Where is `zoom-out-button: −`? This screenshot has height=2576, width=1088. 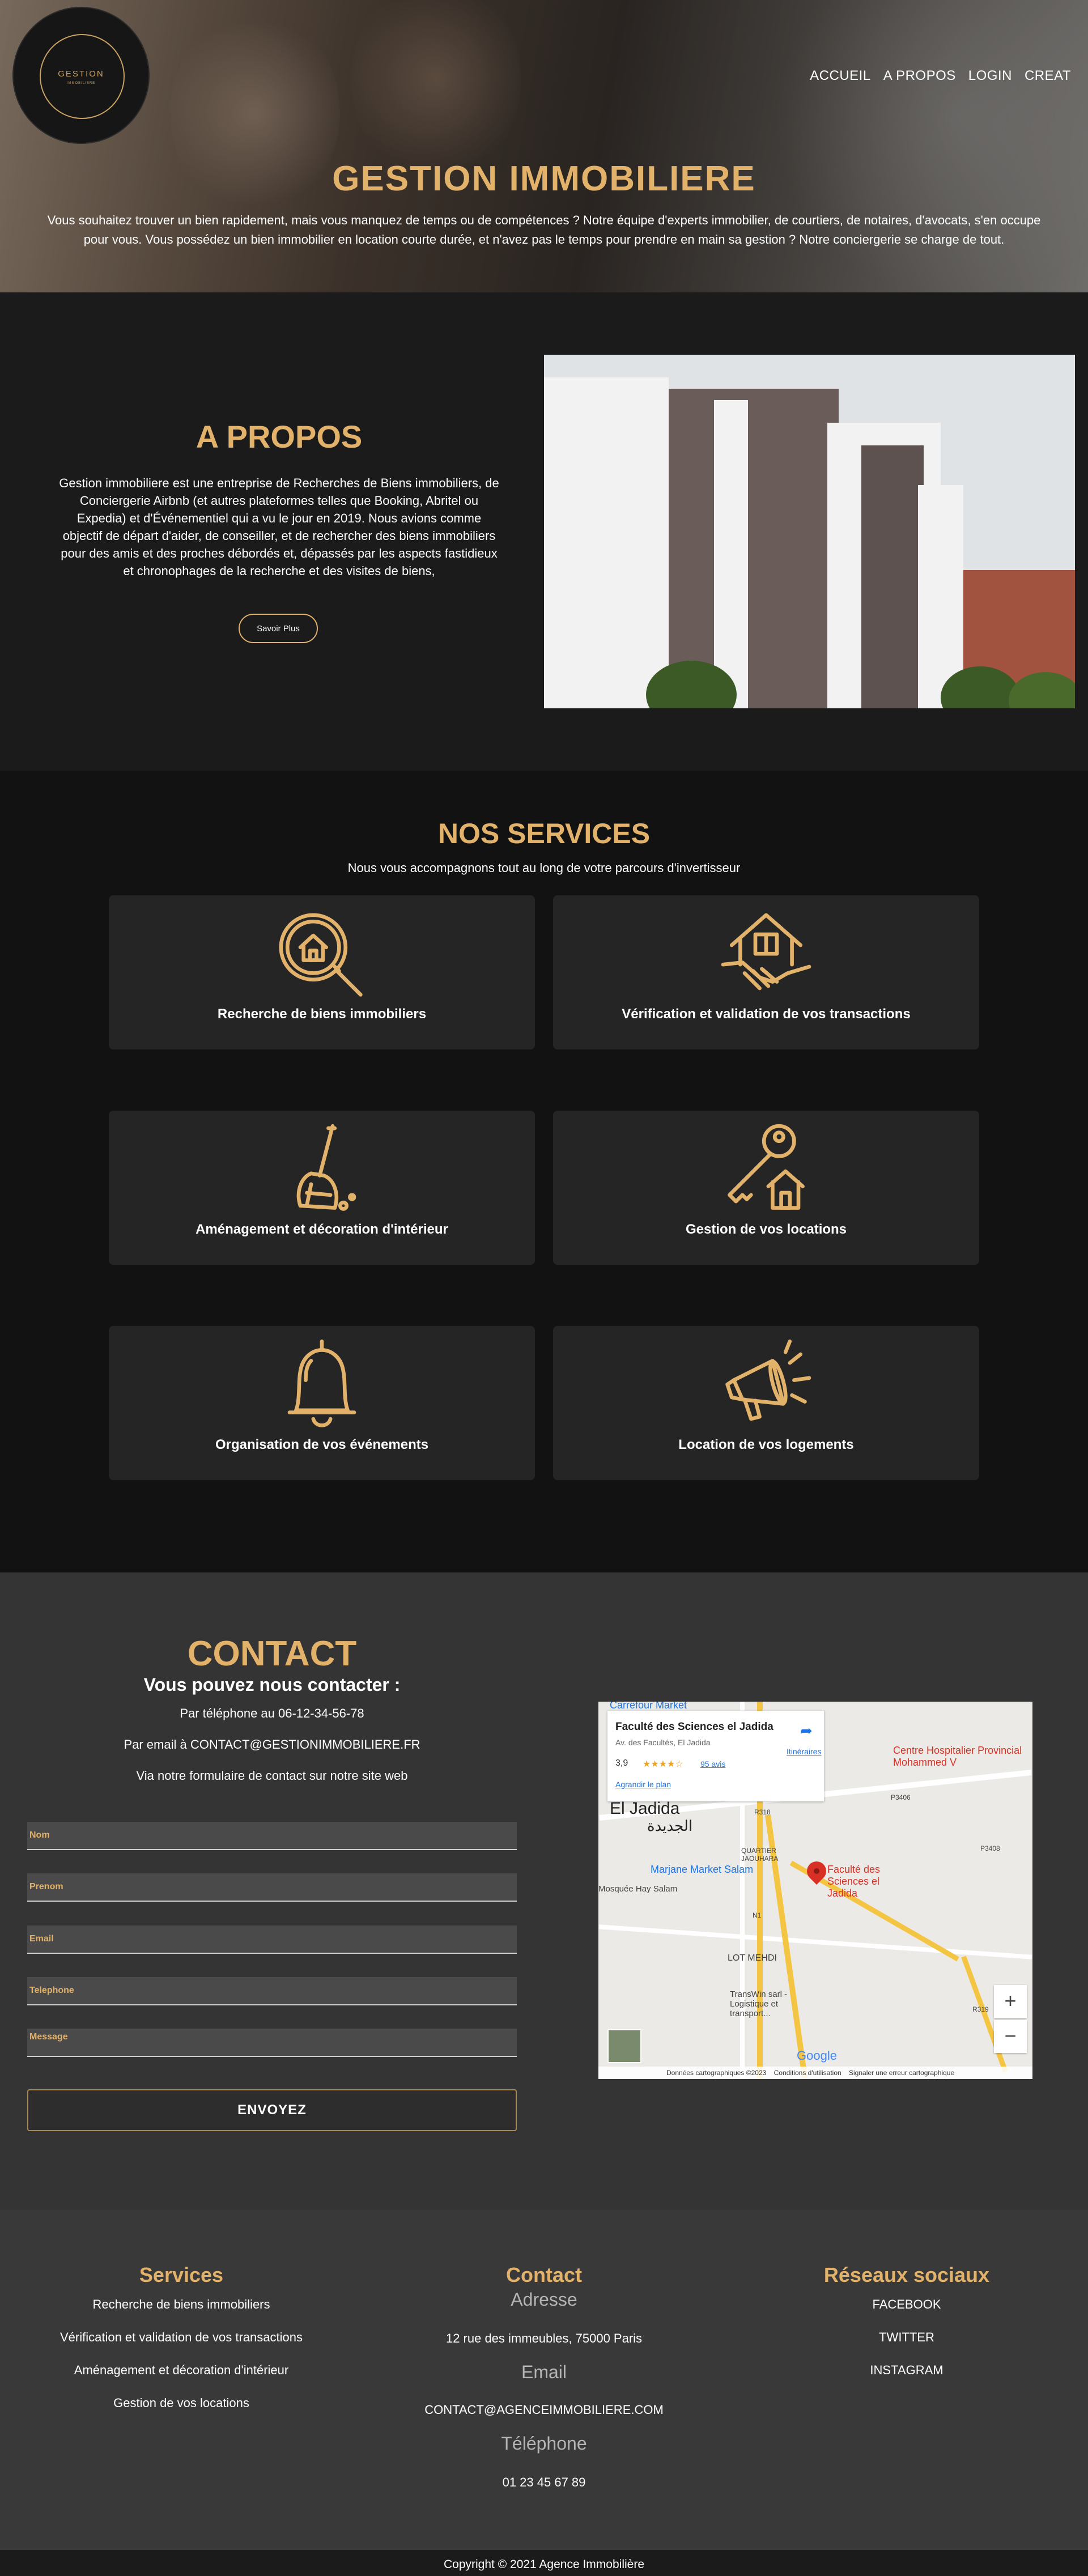 zoom-out-button: − is located at coordinates (1010, 2036).